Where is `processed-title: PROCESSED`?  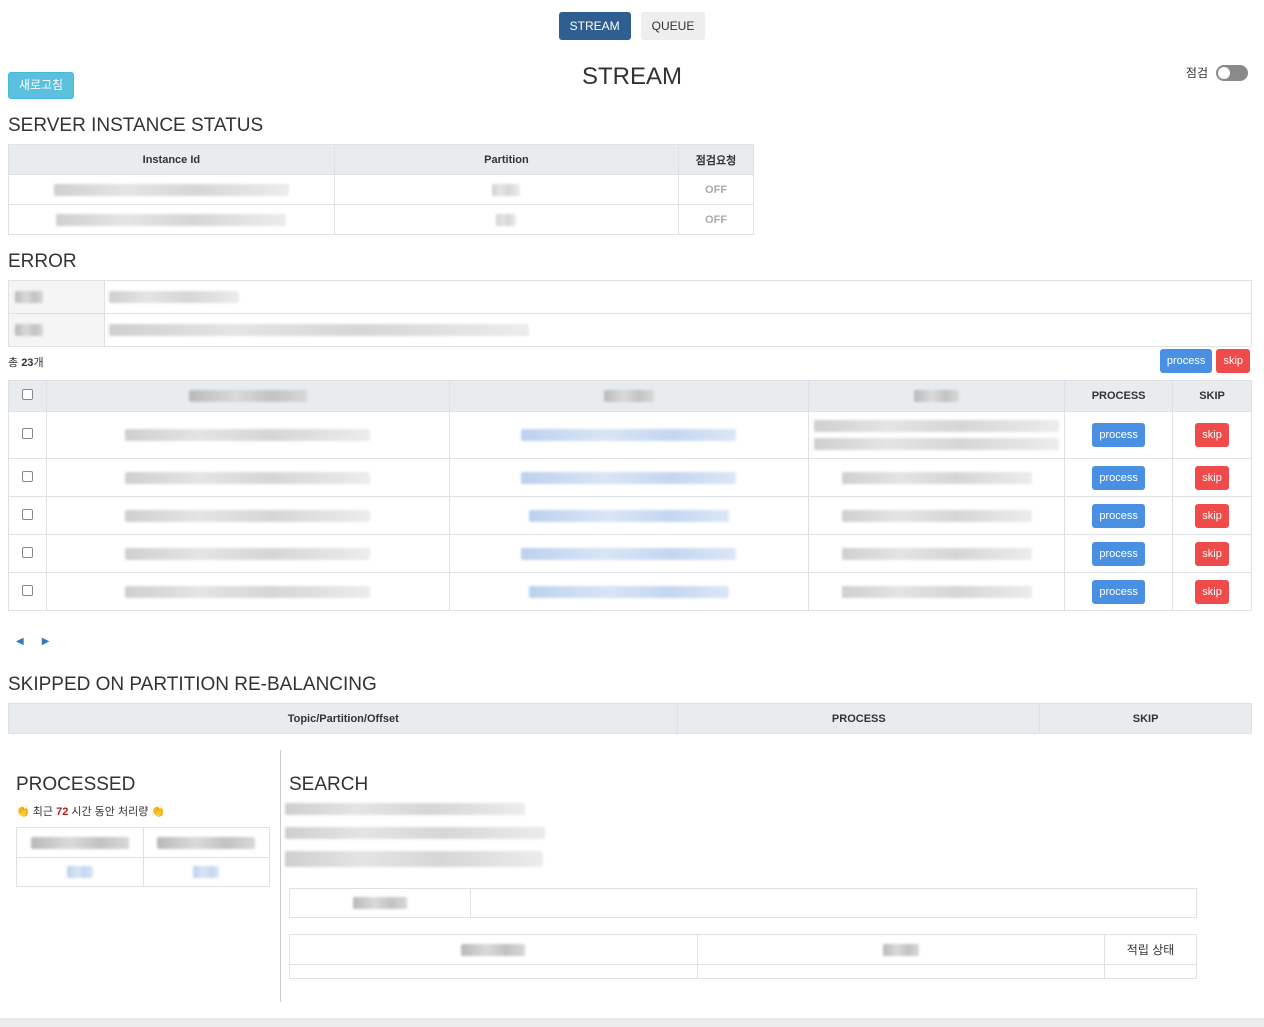
processed-title: PROCESSED is located at coordinates (76, 784).